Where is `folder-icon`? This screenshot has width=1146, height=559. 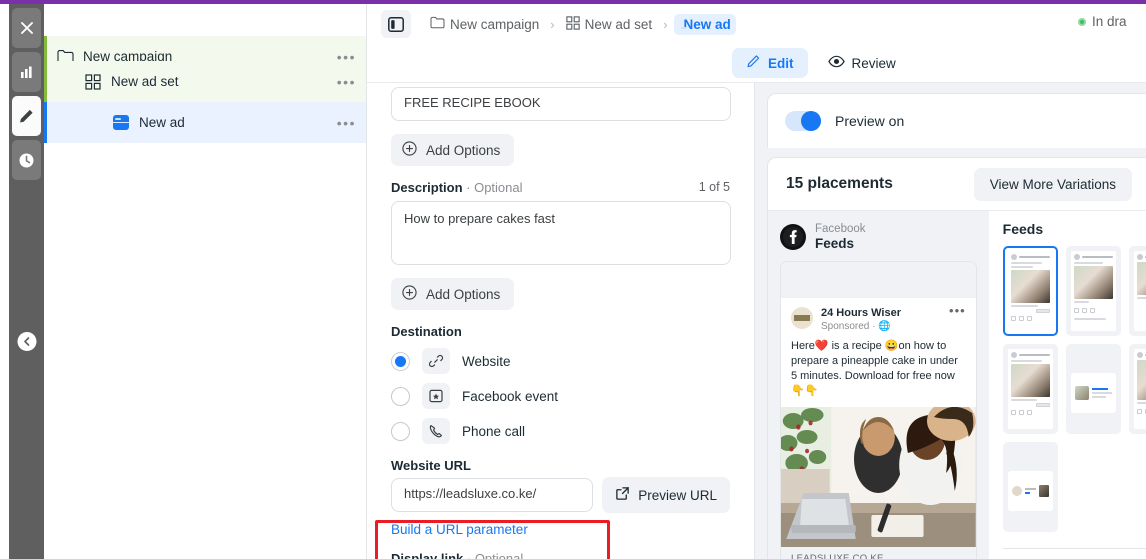
folder-icon is located at coordinates (437, 24).